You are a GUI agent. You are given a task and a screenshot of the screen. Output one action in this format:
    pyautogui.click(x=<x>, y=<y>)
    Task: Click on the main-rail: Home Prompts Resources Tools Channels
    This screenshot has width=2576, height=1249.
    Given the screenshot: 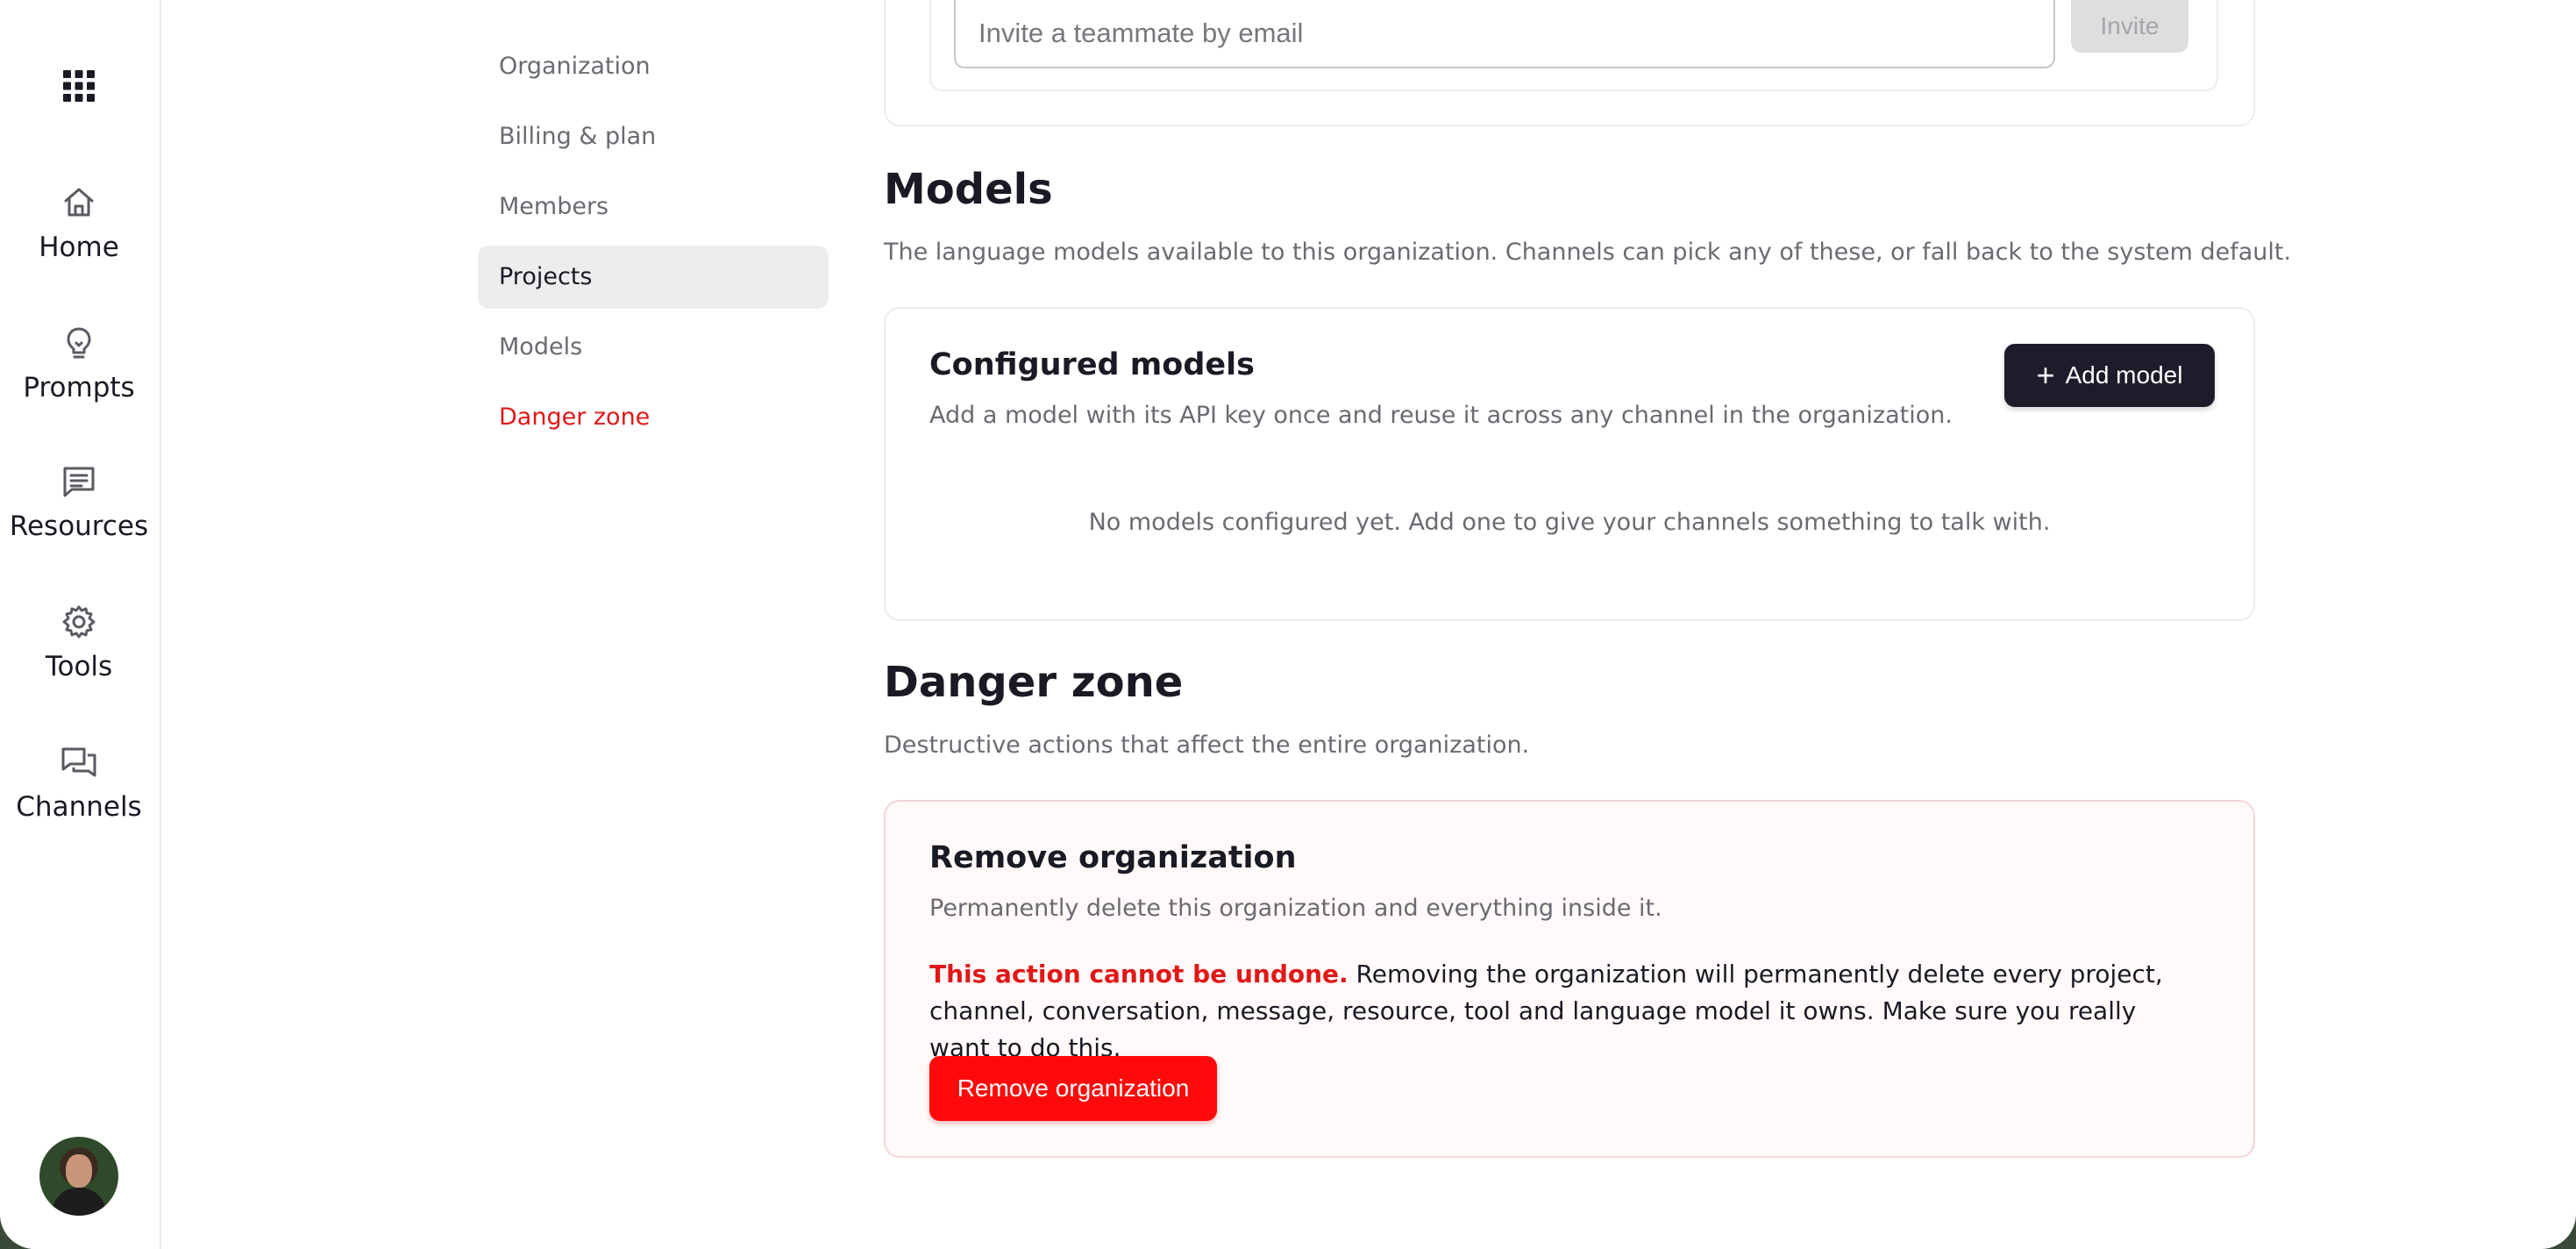 What is the action you would take?
    pyautogui.click(x=80, y=624)
    